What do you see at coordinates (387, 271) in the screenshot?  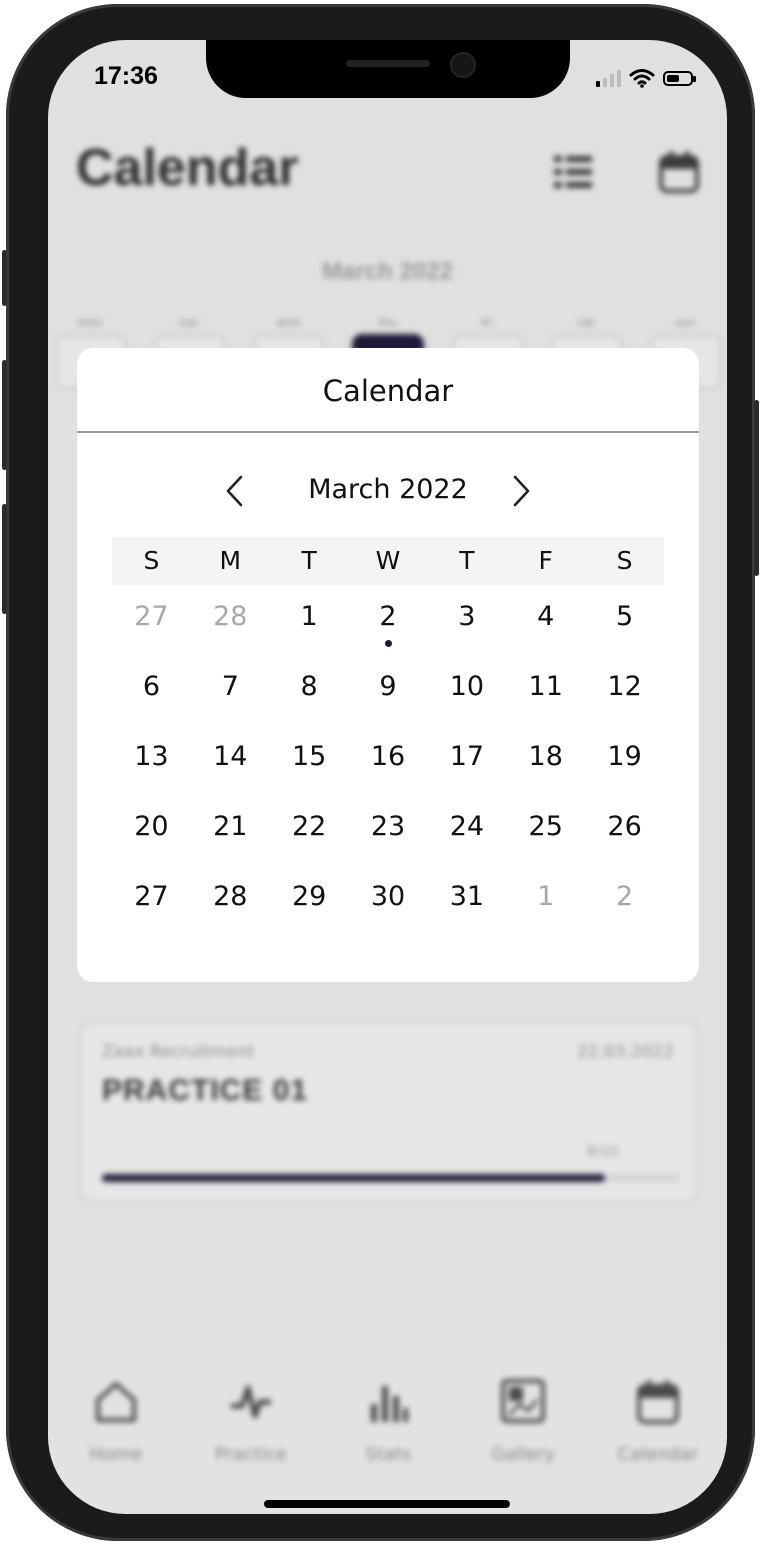 I see `week-month-label: March 2022` at bounding box center [387, 271].